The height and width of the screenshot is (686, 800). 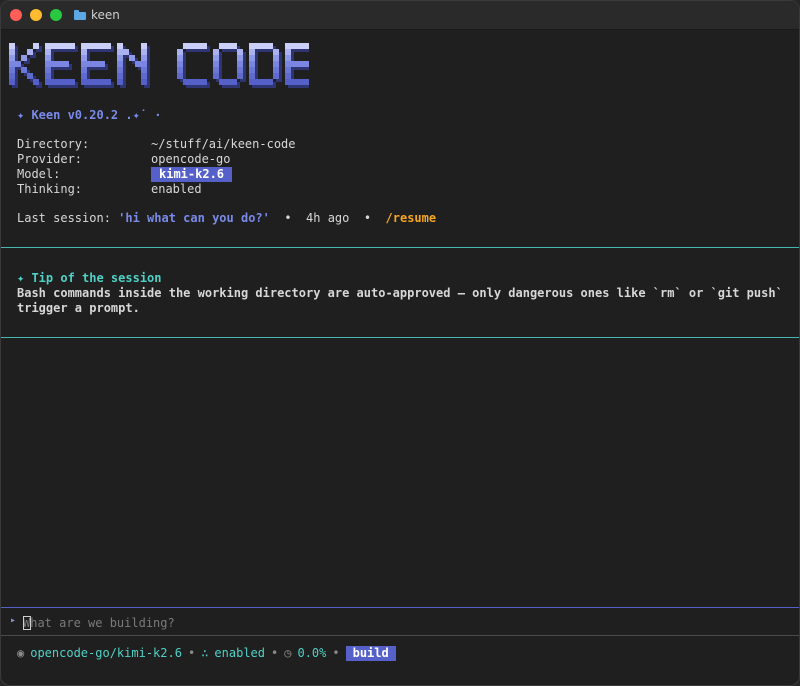 I want to click on tip-title: ✦ Tip of the session, so click(x=89, y=278).